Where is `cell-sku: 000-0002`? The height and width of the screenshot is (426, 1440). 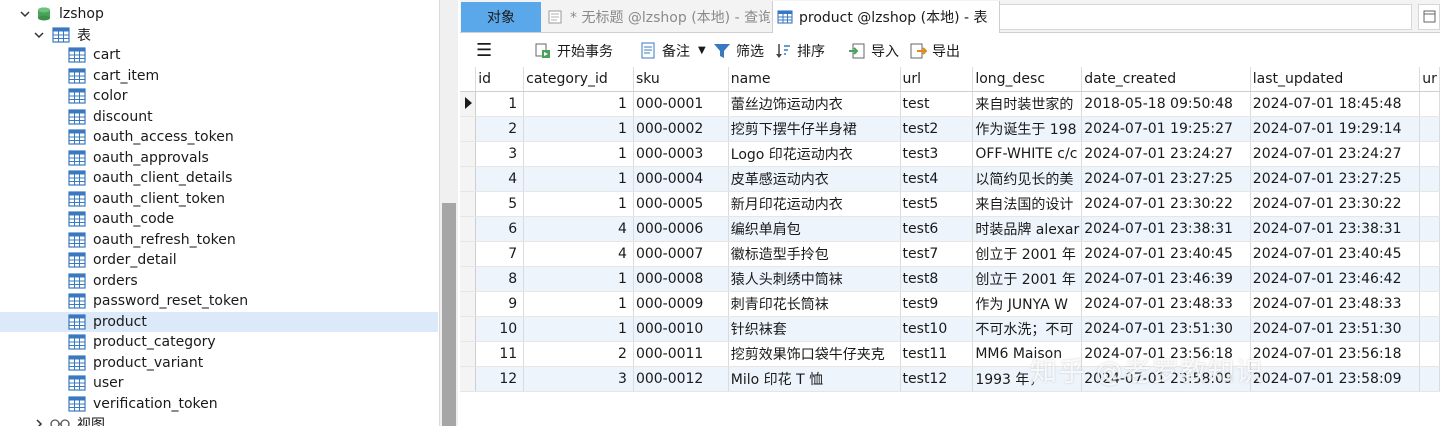
cell-sku: 000-0002 is located at coordinates (681, 129).